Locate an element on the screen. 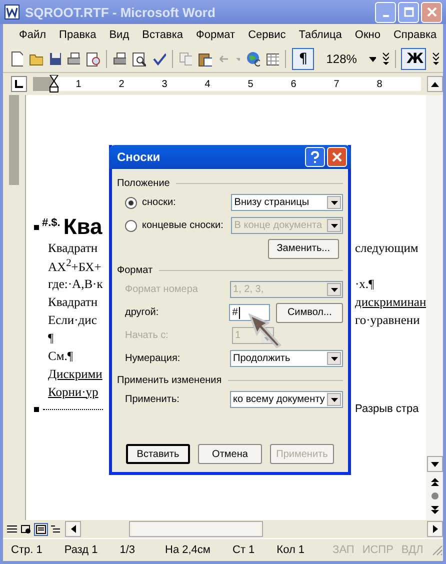 This screenshot has width=446, height=564. scroll-up-button is located at coordinates (435, 84).